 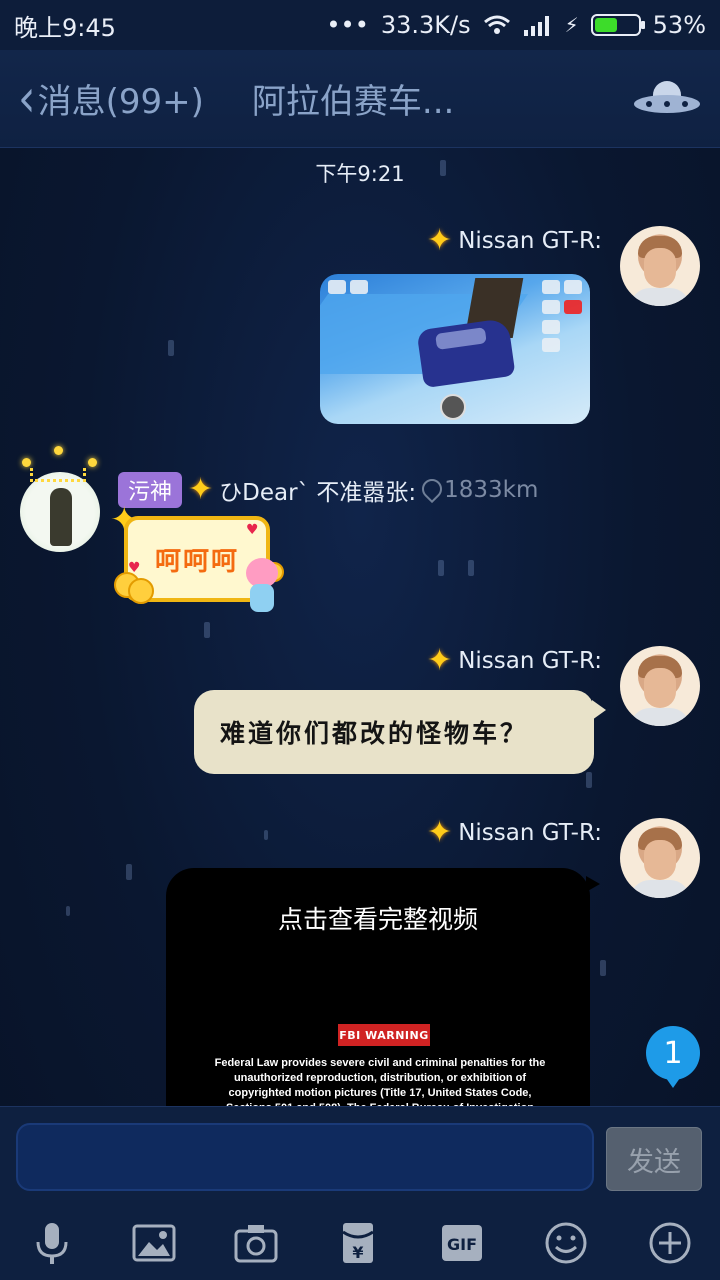 What do you see at coordinates (120, 102) in the screenshot?
I see `back-label: 消息(99+)` at bounding box center [120, 102].